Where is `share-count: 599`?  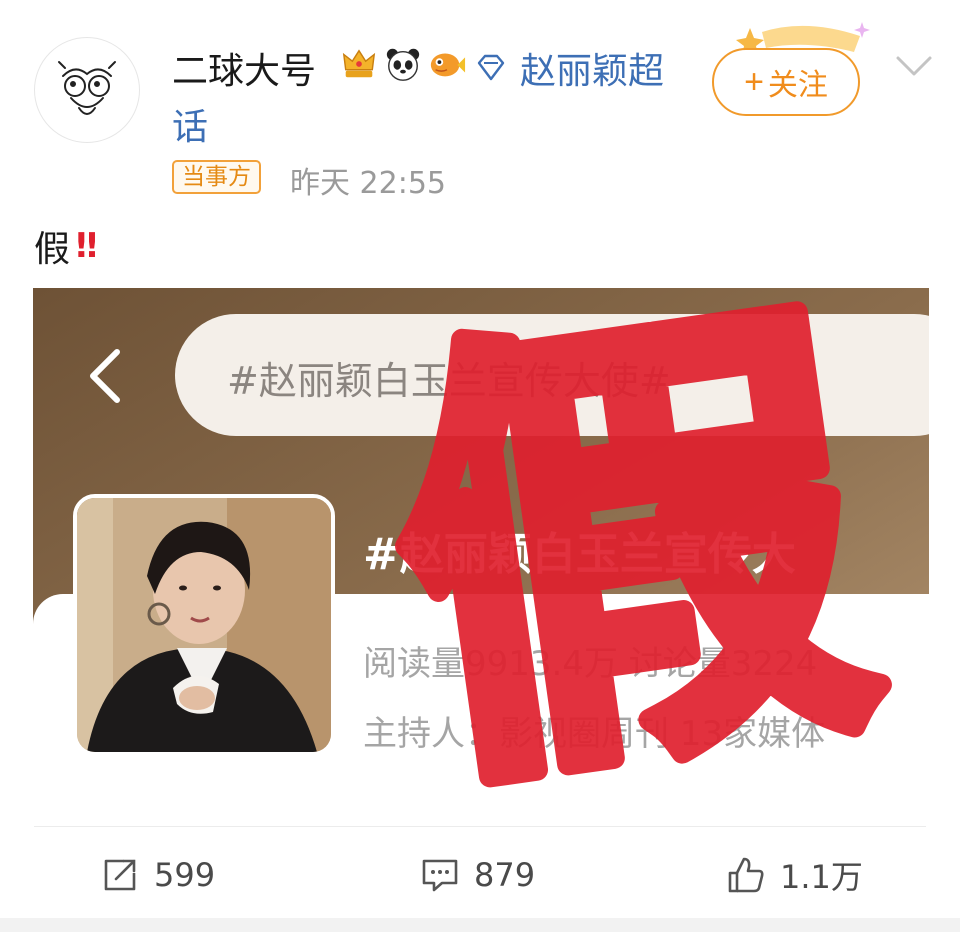
share-count: 599 is located at coordinates (185, 875).